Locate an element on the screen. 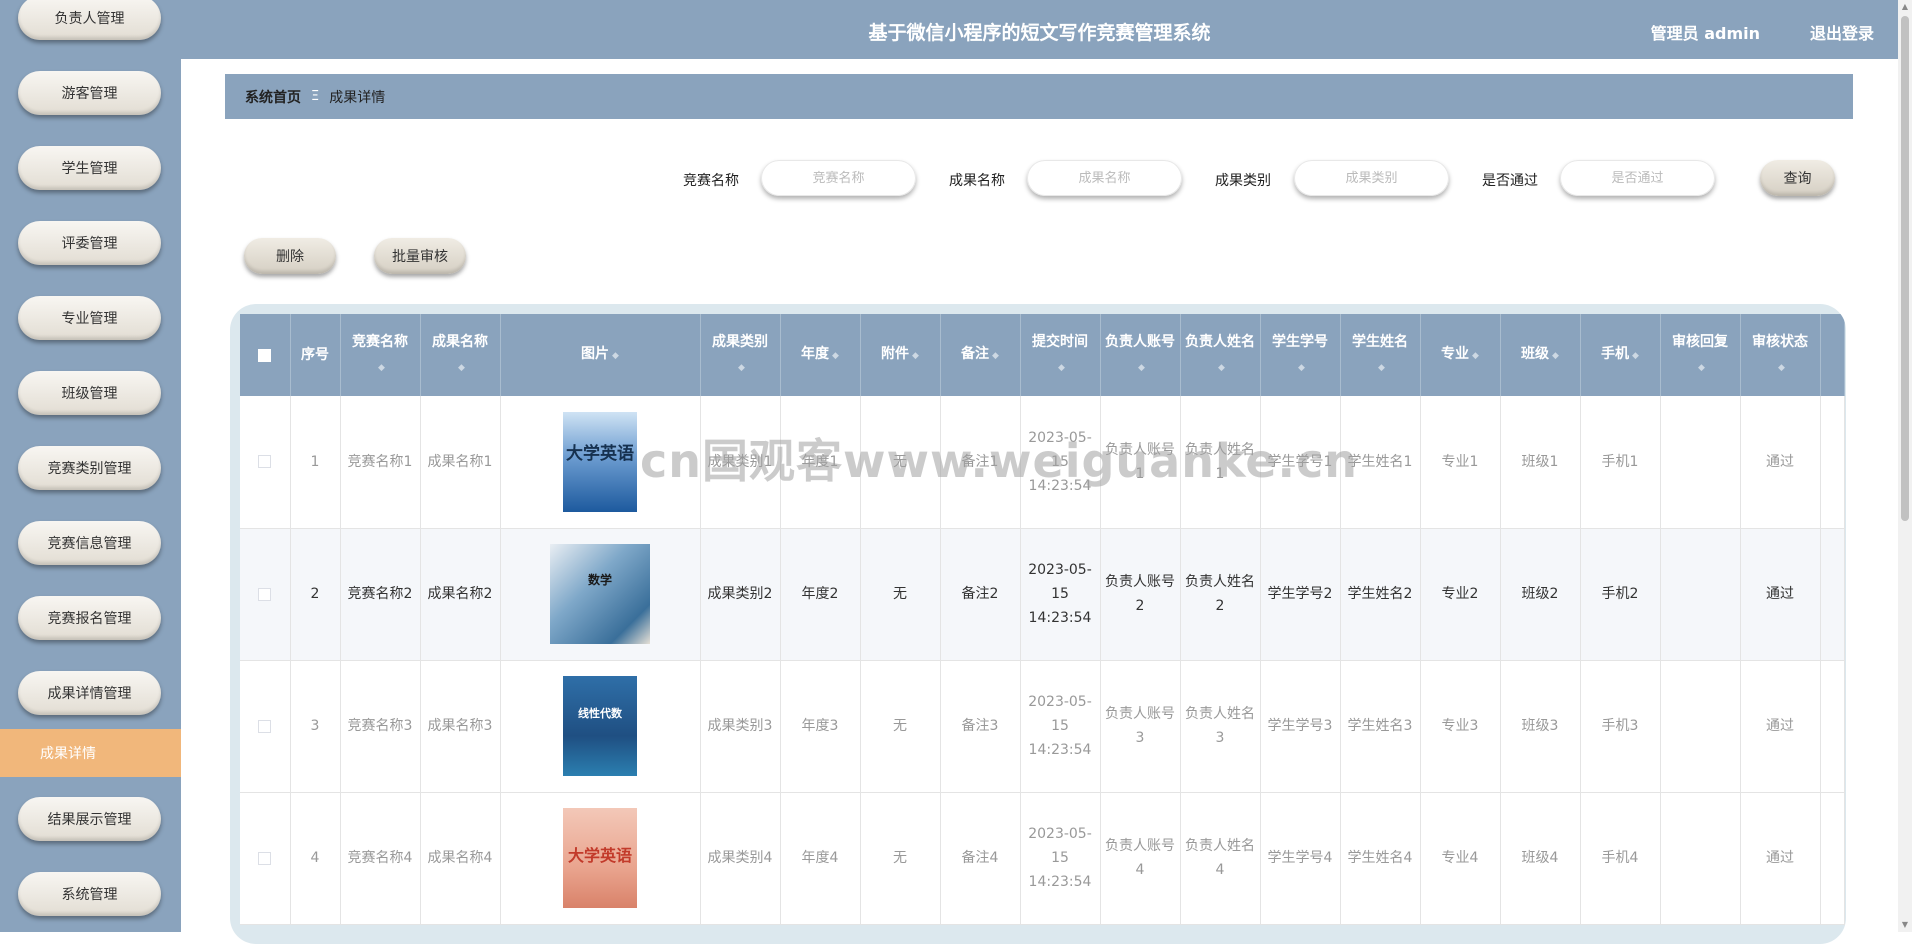 The width and height of the screenshot is (1912, 944). column-header: 学生姓名 ◆ is located at coordinates (1380, 355).